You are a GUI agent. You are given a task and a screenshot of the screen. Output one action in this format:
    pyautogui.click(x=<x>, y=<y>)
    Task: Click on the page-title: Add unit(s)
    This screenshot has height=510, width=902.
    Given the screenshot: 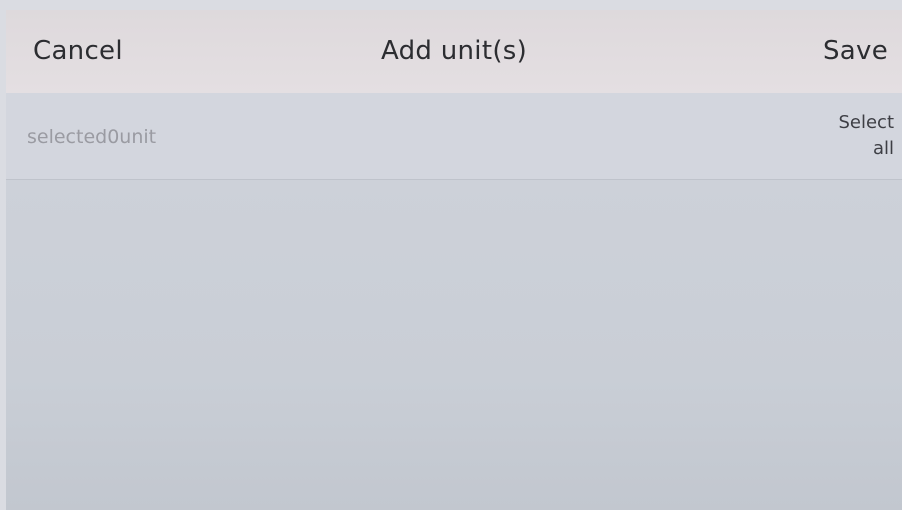 What is the action you would take?
    pyautogui.click(x=454, y=51)
    